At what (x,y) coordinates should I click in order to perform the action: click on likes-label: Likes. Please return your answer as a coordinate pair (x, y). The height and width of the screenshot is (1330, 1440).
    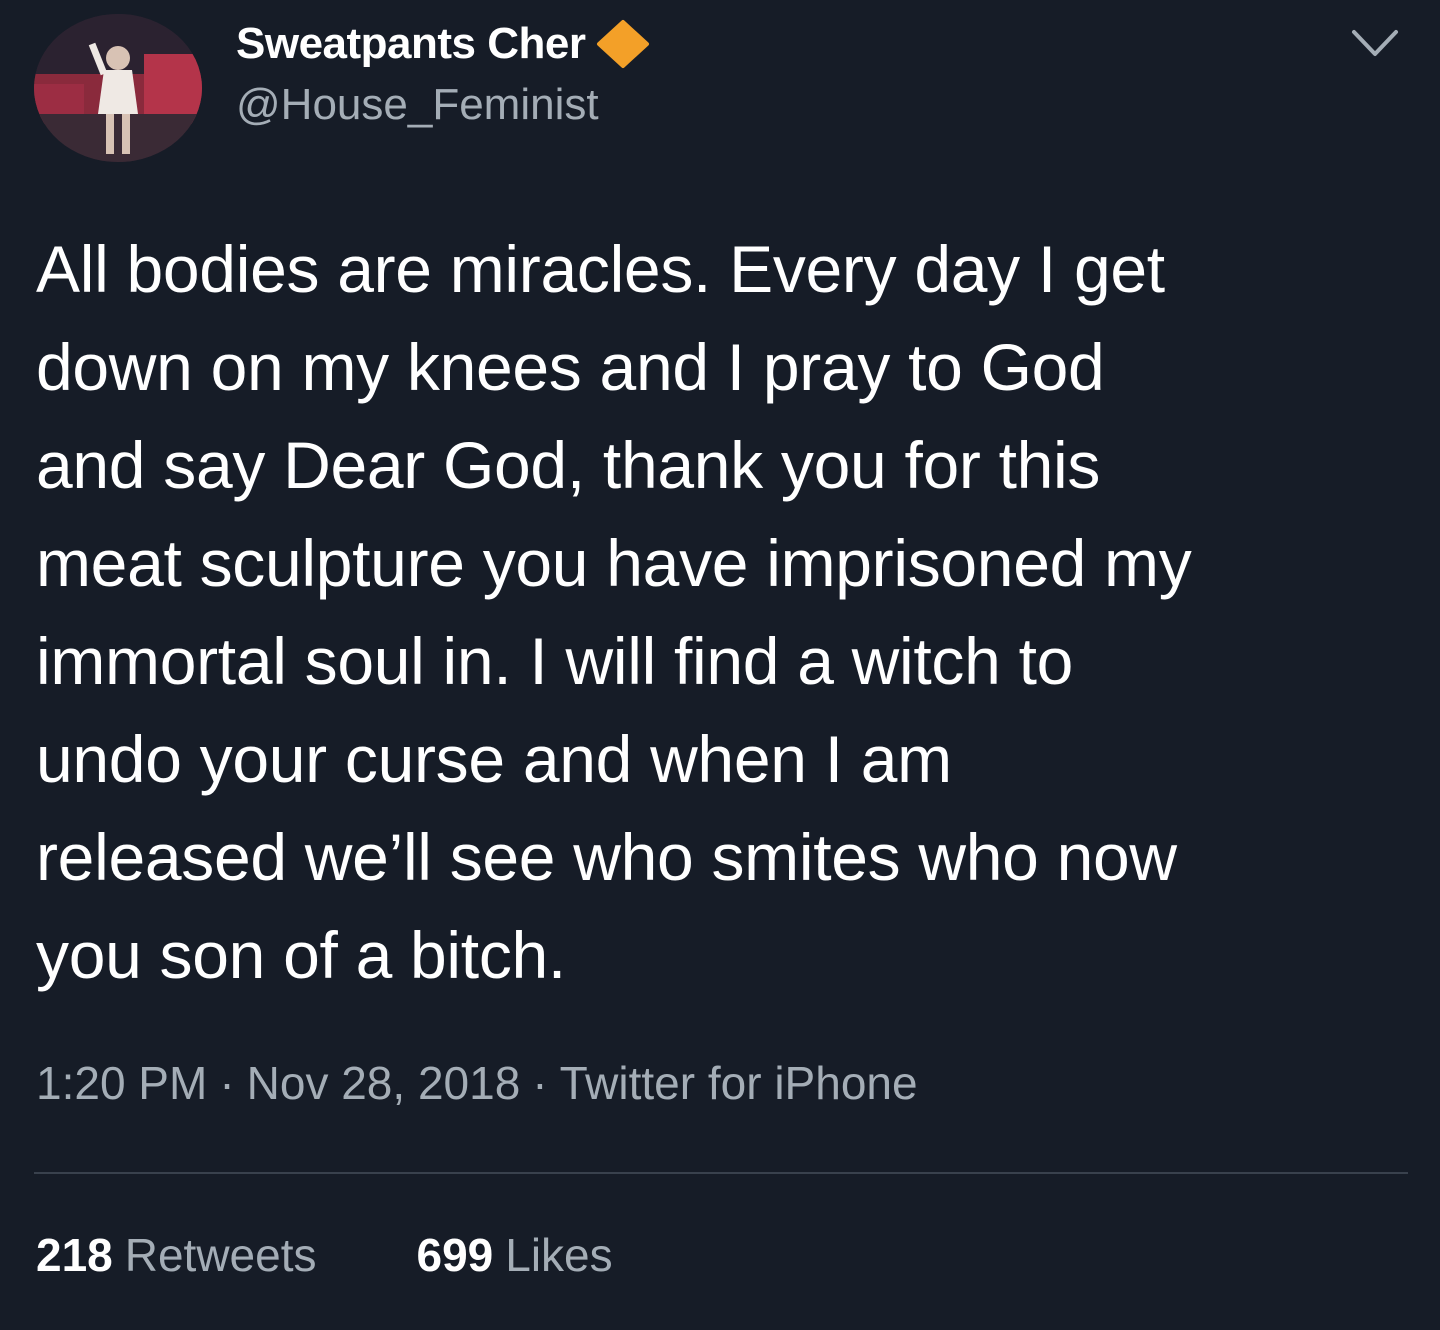
    Looking at the image, I should click on (559, 1255).